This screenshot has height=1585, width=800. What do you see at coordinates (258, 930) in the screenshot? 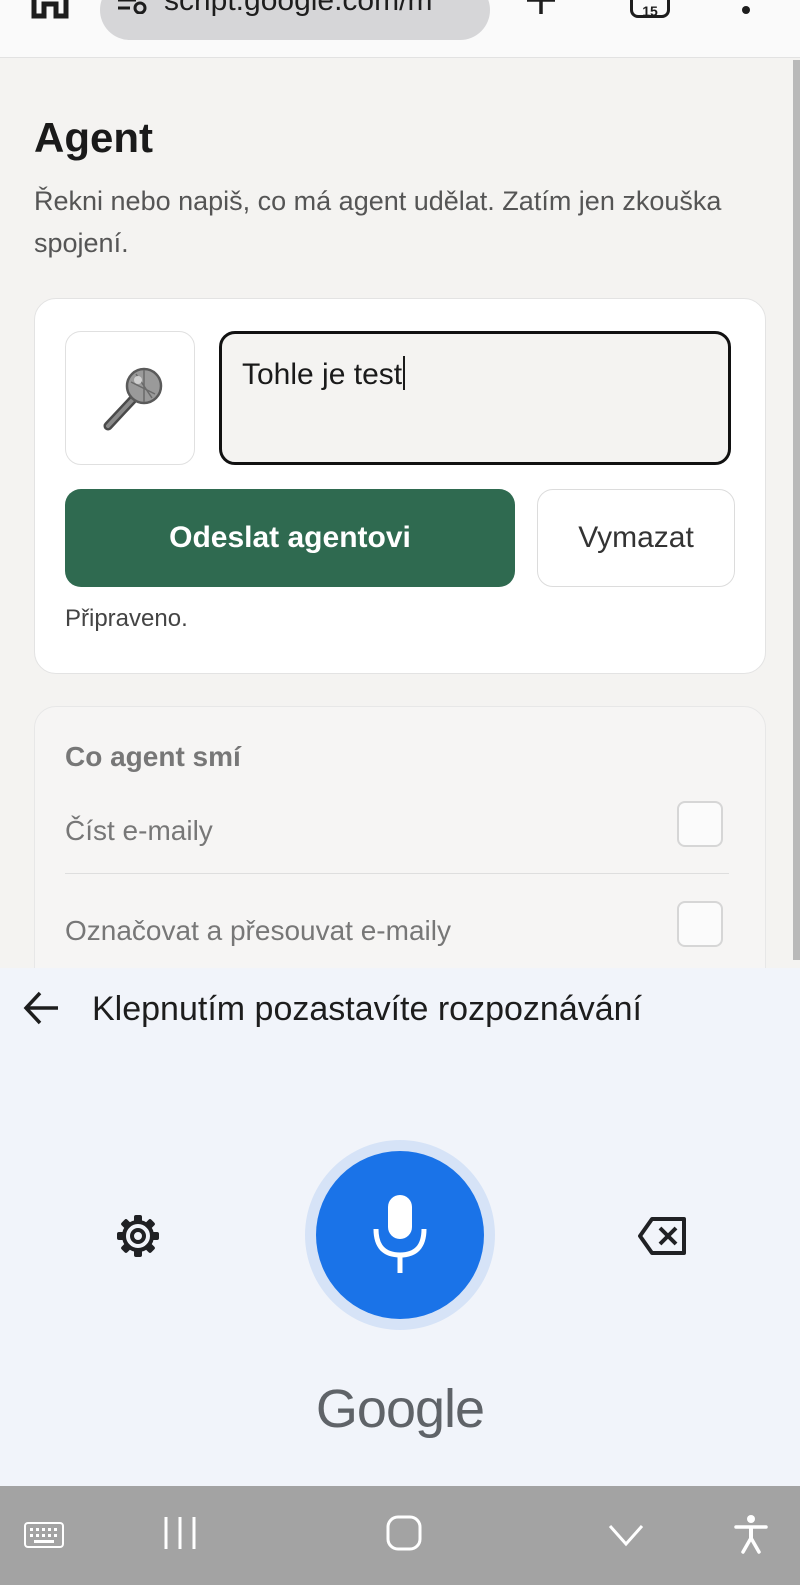
I see `permission-label: Označovat a přesouvat e-maily` at bounding box center [258, 930].